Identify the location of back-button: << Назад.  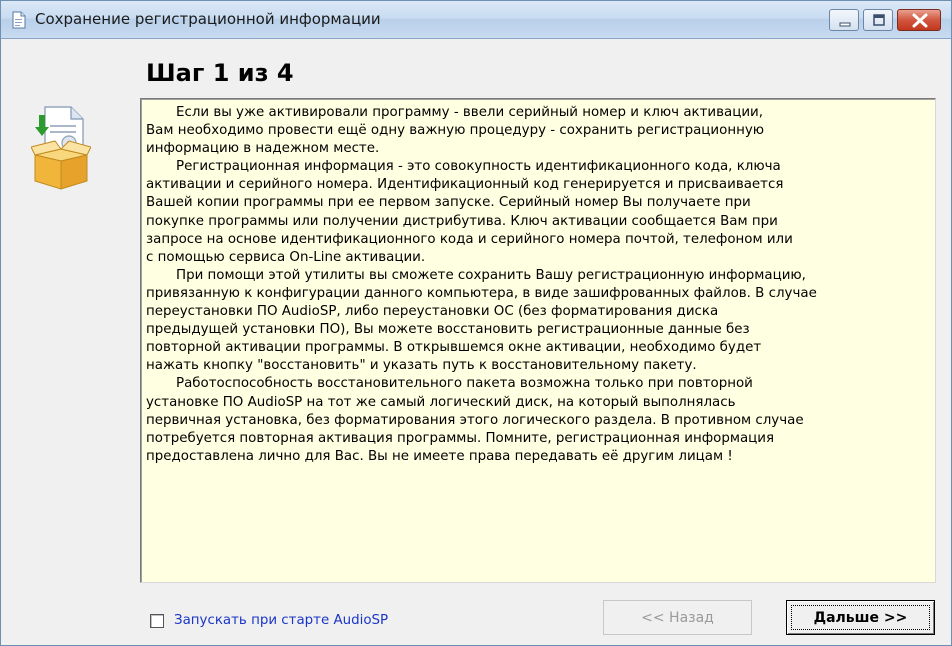
(677, 617).